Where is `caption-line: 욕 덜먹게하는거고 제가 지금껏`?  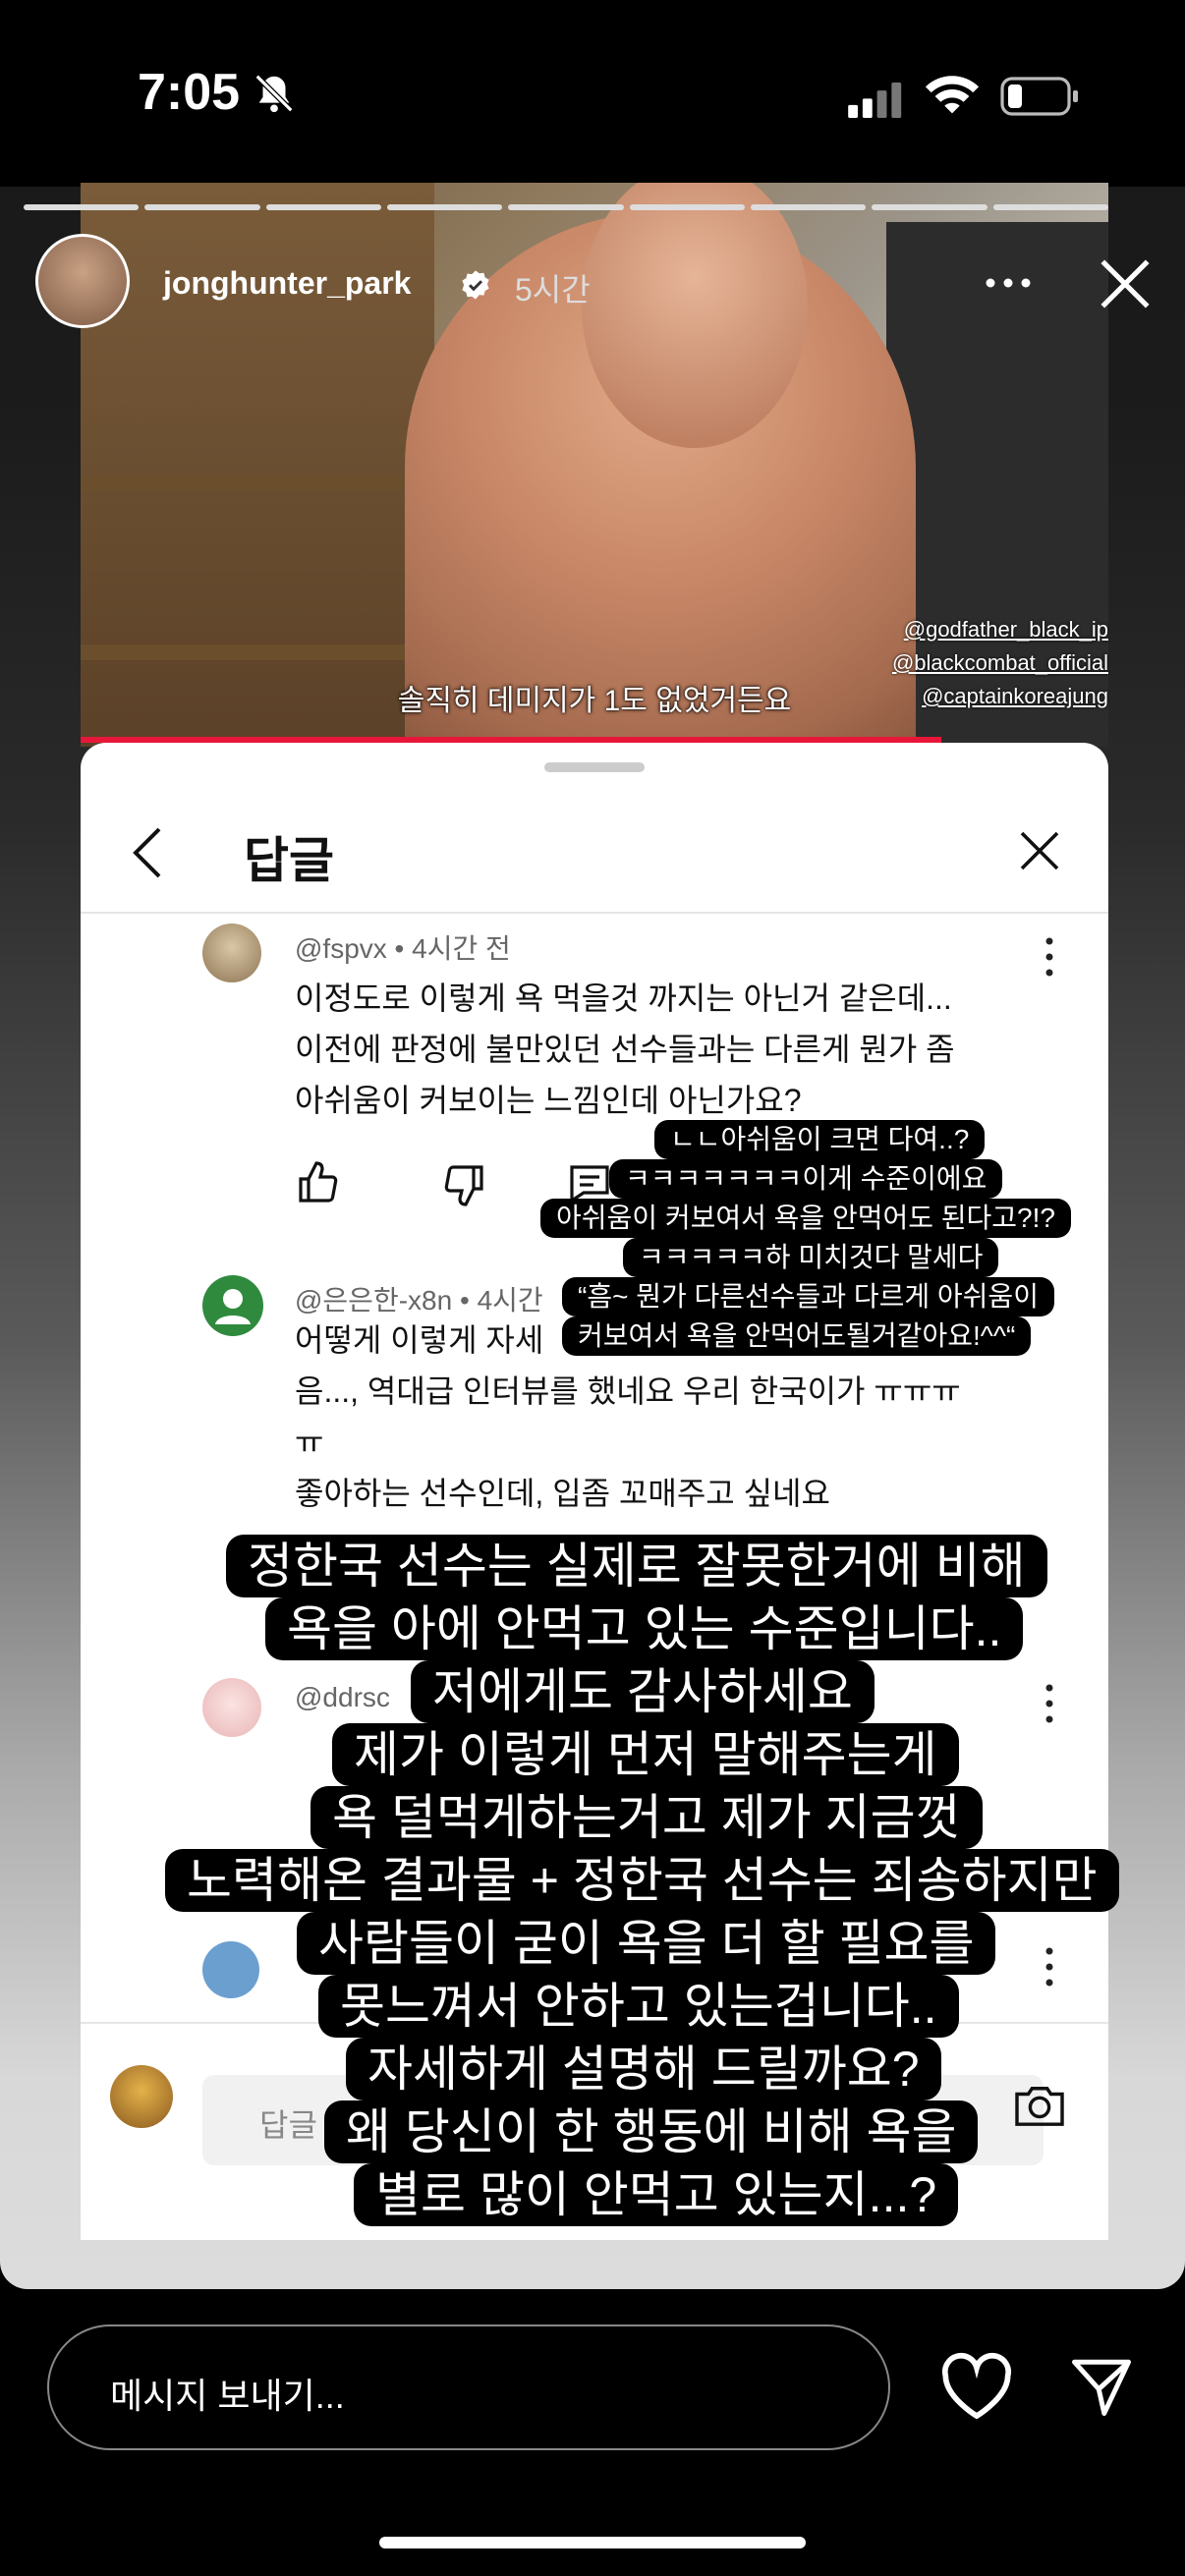
caption-line: 욕 덜먹게하는거고 제가 지금껏 is located at coordinates (647, 1817).